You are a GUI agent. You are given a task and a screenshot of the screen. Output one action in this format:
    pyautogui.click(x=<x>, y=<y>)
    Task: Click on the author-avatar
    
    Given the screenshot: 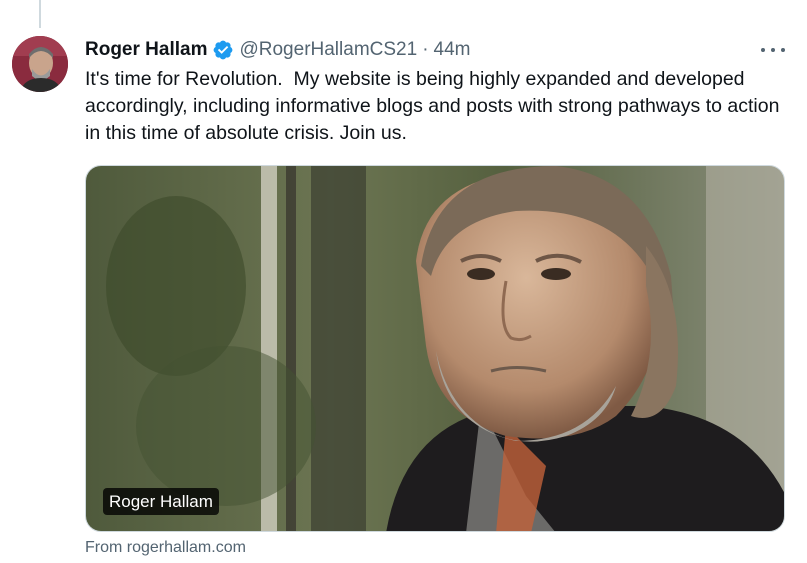 What is the action you would take?
    pyautogui.click(x=40, y=64)
    